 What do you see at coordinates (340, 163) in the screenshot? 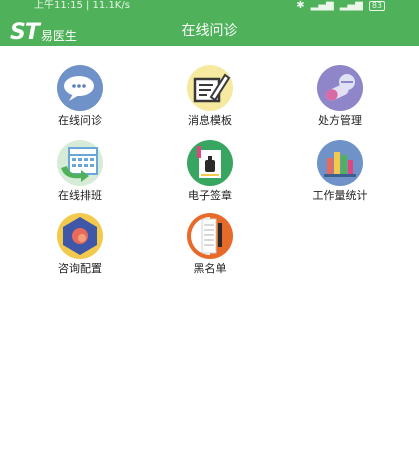
I see `books-stats-icon` at bounding box center [340, 163].